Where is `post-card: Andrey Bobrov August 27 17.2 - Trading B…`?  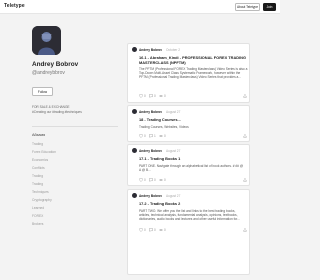
post-card: Andrey Bobrov August 27 17.2 - Trading B… is located at coordinates (188, 232).